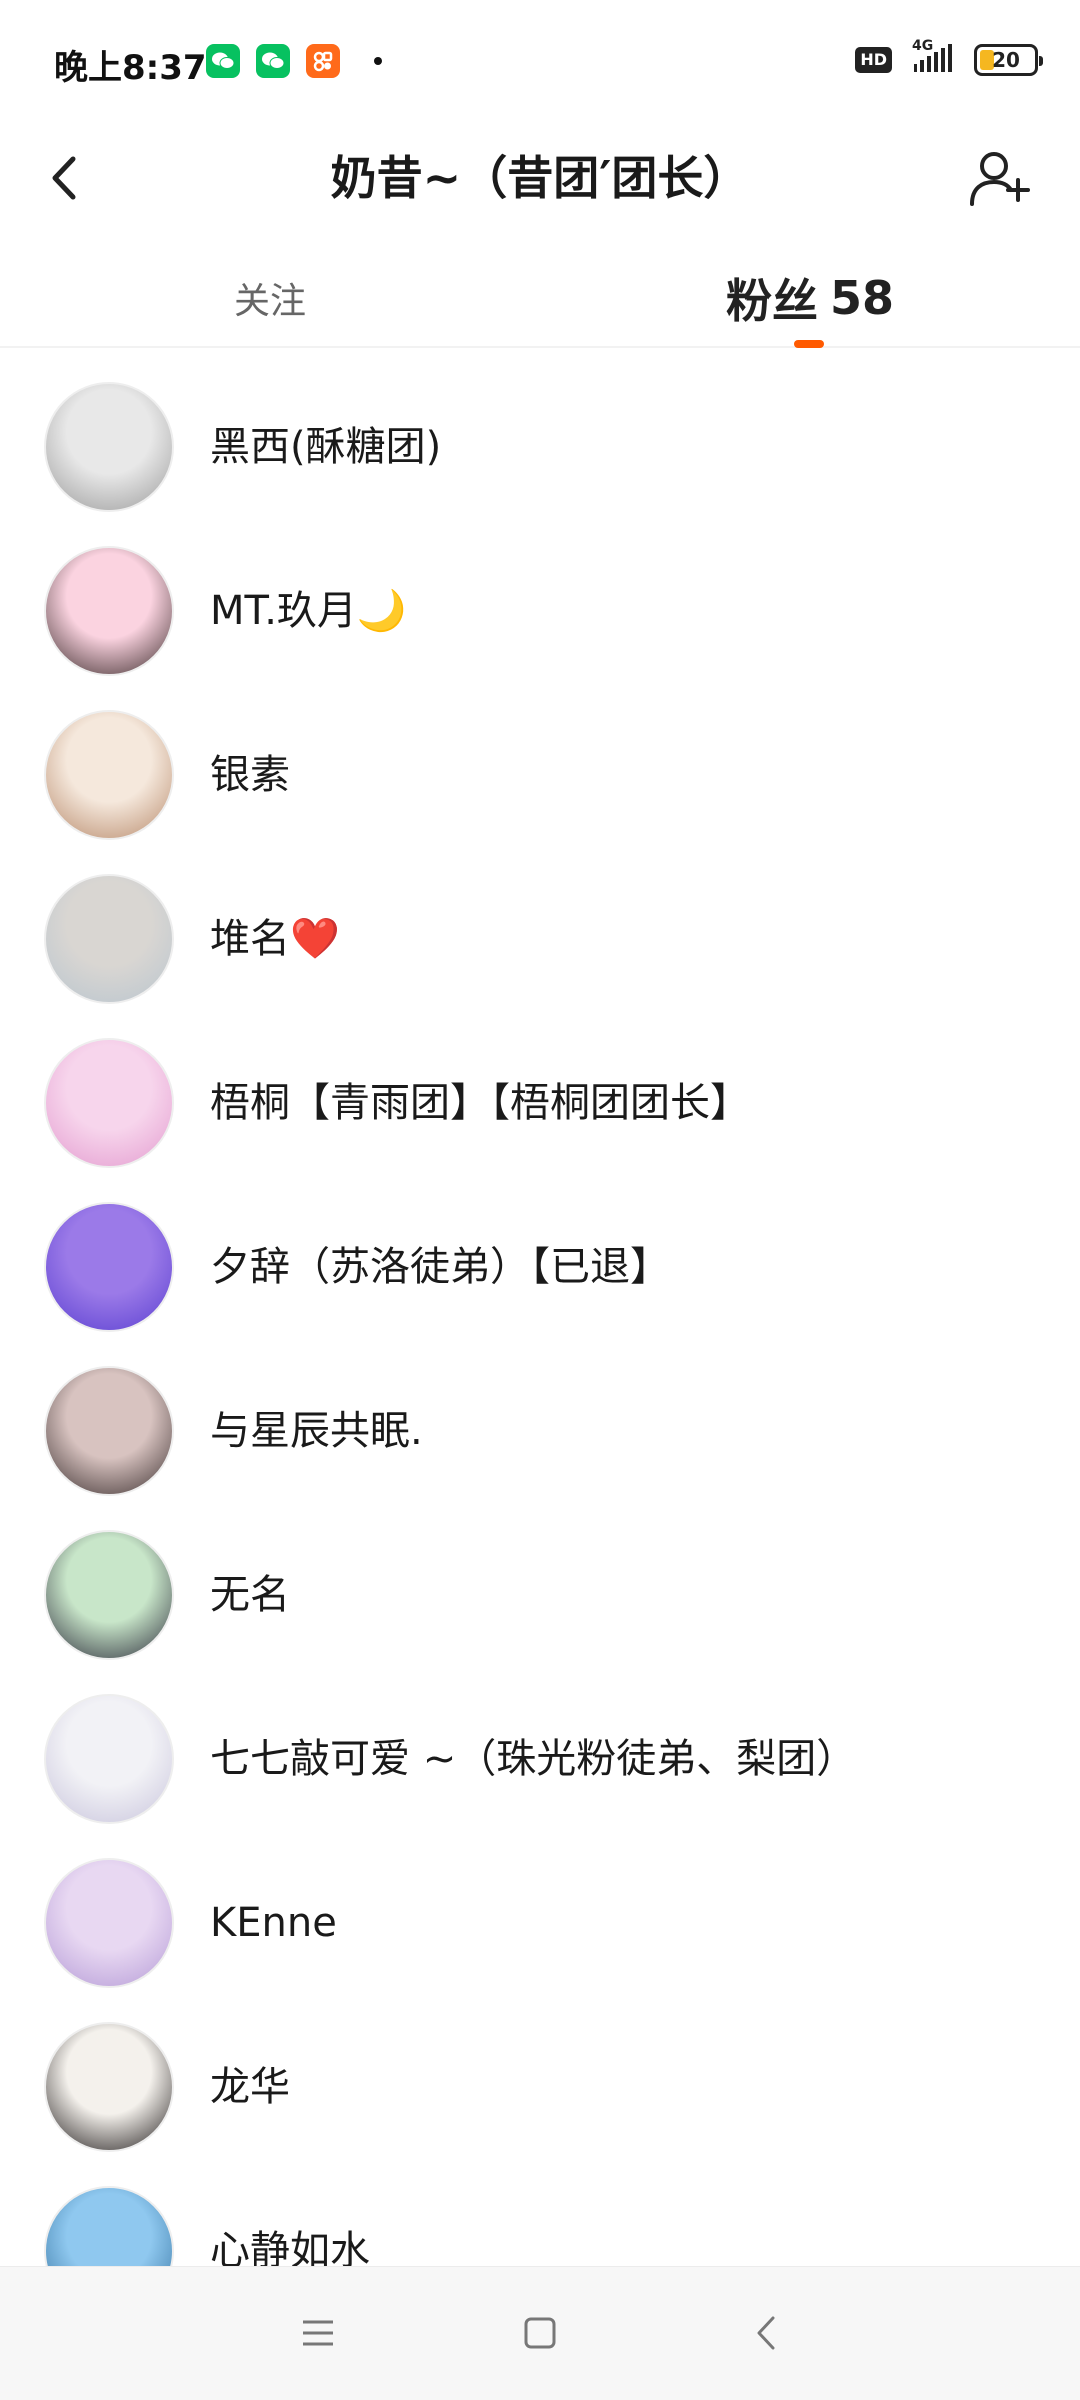 The image size is (1080, 2400). I want to click on list-item: 七七敲可爱 ~（珠光粉徒弟、梨团）, so click(540, 1744).